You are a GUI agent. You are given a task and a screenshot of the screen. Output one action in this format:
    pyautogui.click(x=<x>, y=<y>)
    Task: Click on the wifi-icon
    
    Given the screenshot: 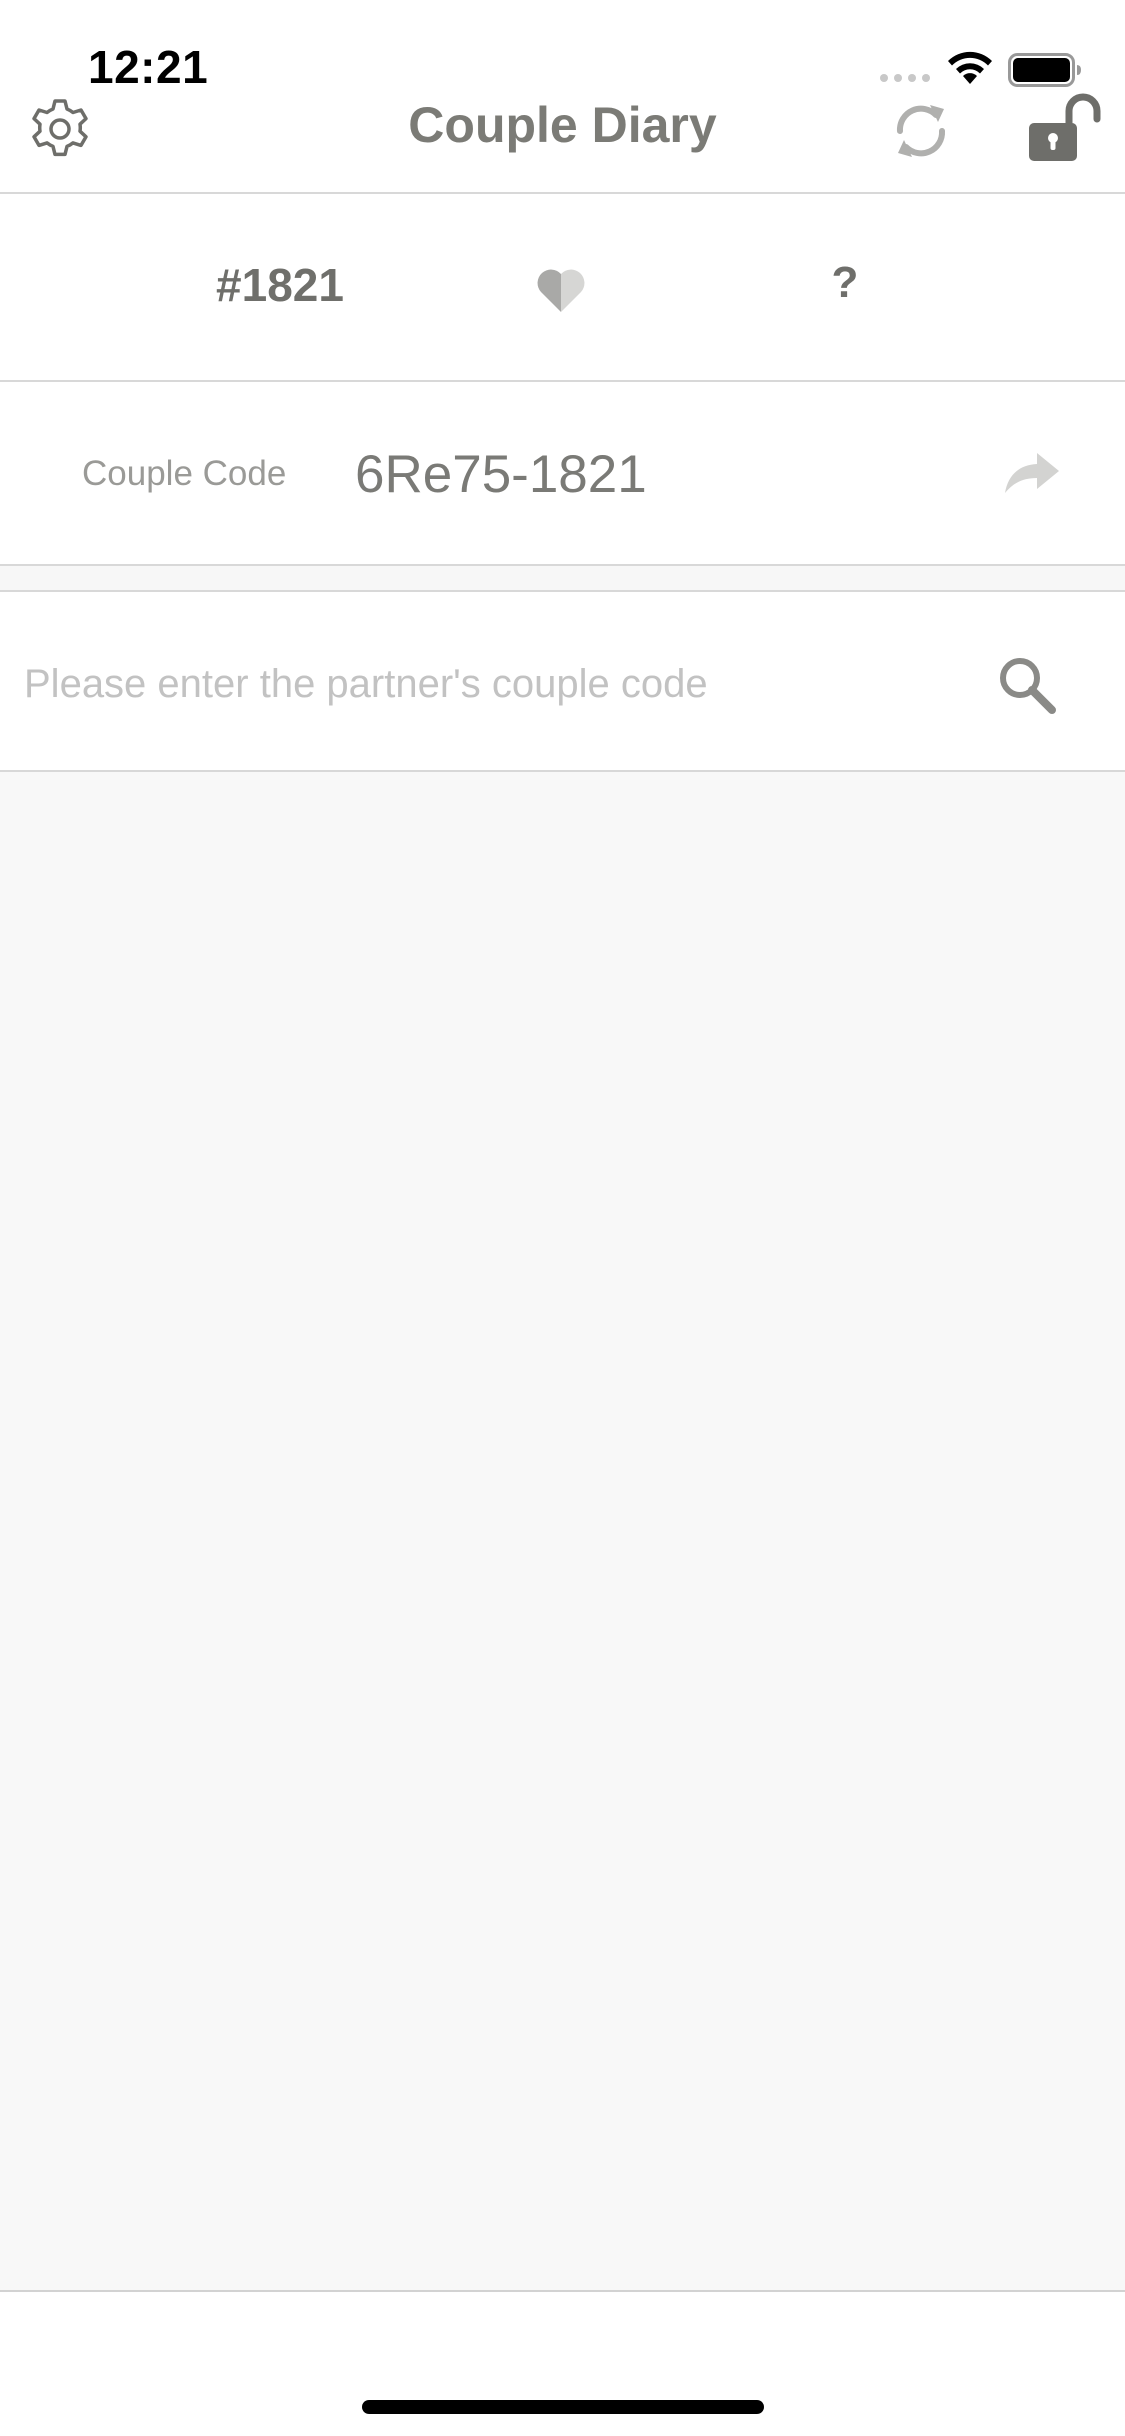 What is the action you would take?
    pyautogui.click(x=970, y=67)
    